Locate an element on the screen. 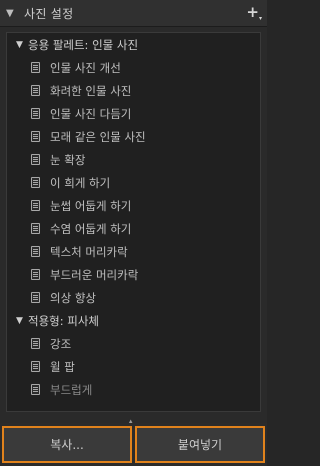 This screenshot has width=320, height=466. preset-item-label: 강조 is located at coordinates (61, 343).